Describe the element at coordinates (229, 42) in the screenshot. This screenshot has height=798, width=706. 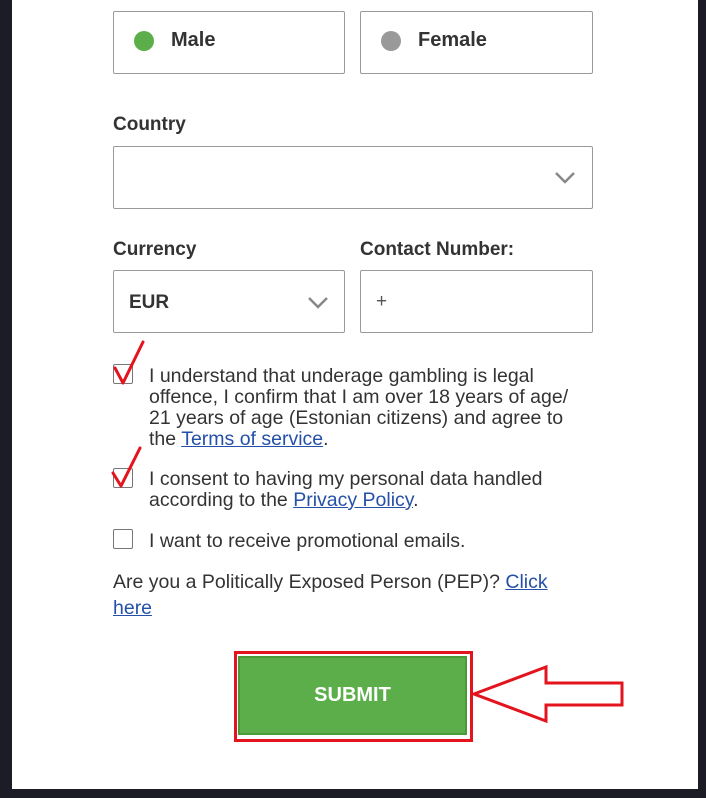
I see `gender-option-male: Male` at that location.